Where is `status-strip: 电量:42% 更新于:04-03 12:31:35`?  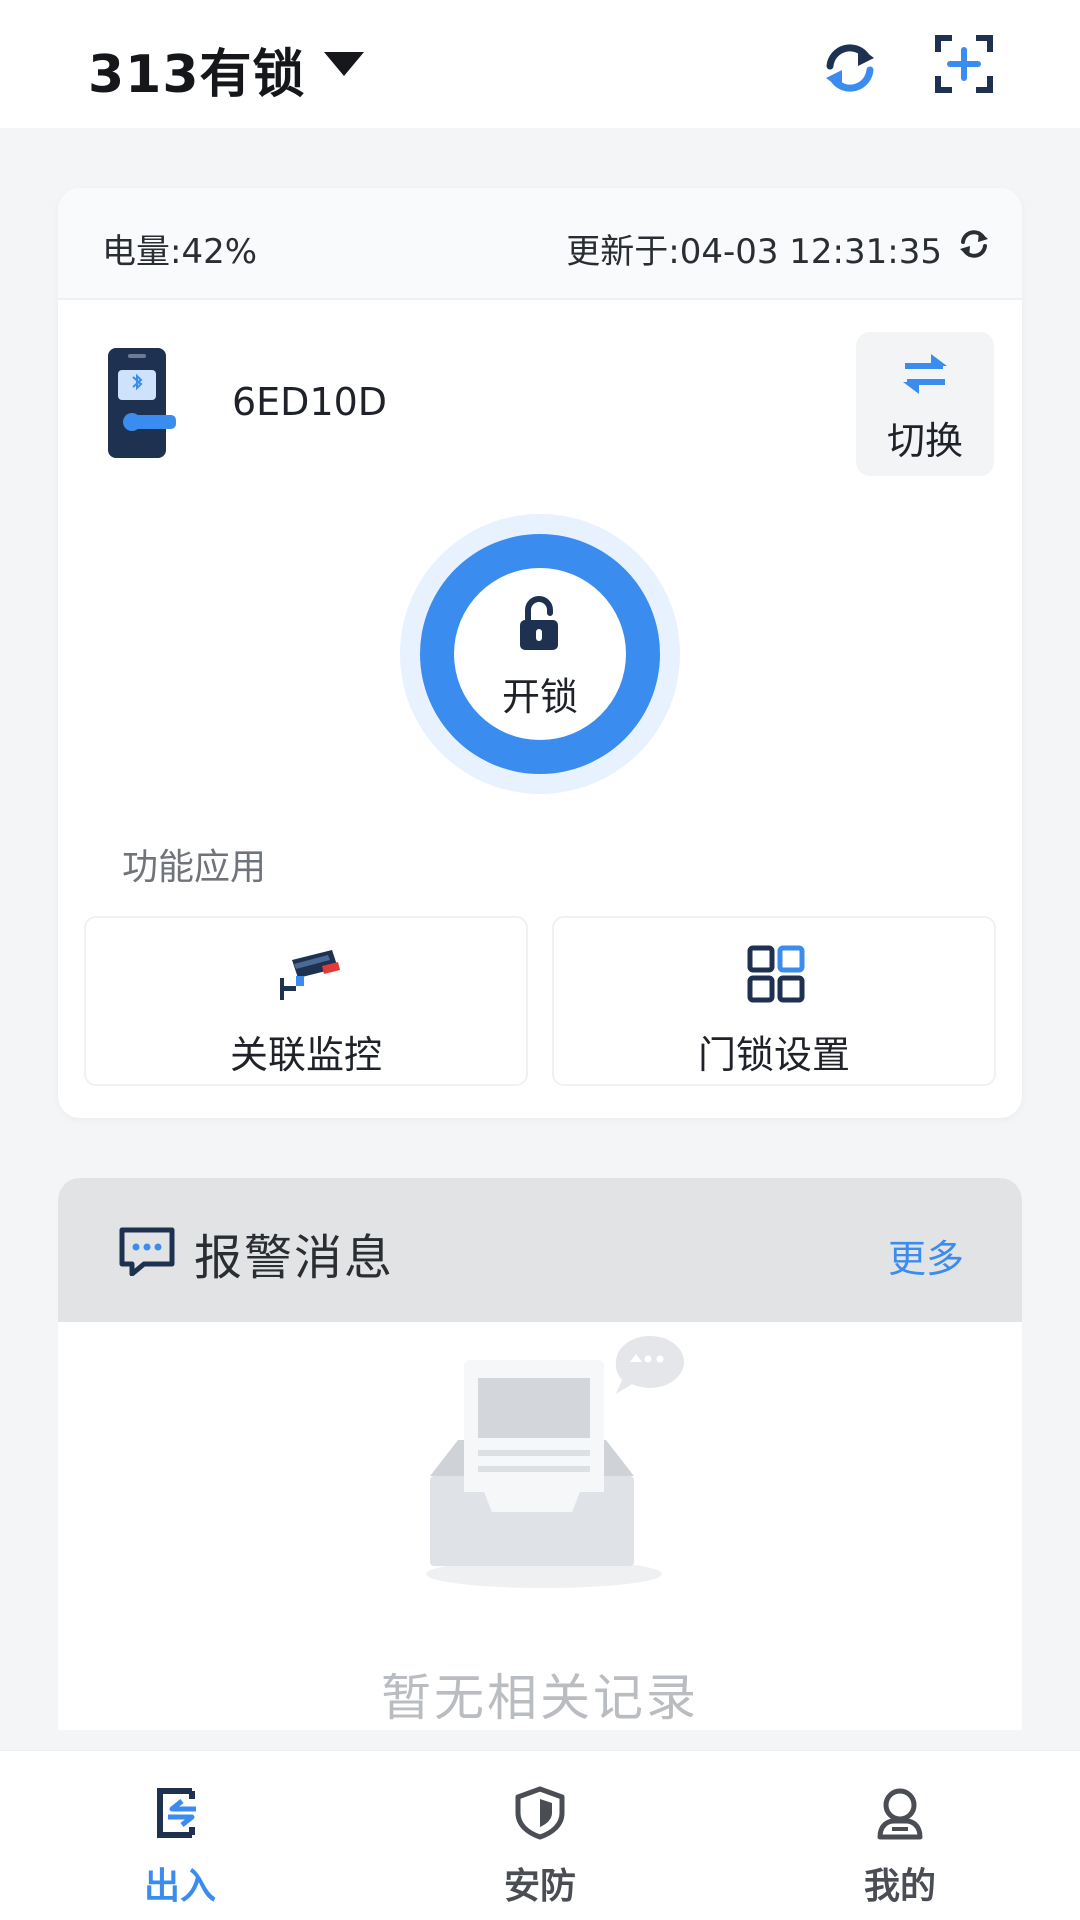
status-strip: 电量:42% 更新于:04-03 12:31:35 is located at coordinates (540, 244).